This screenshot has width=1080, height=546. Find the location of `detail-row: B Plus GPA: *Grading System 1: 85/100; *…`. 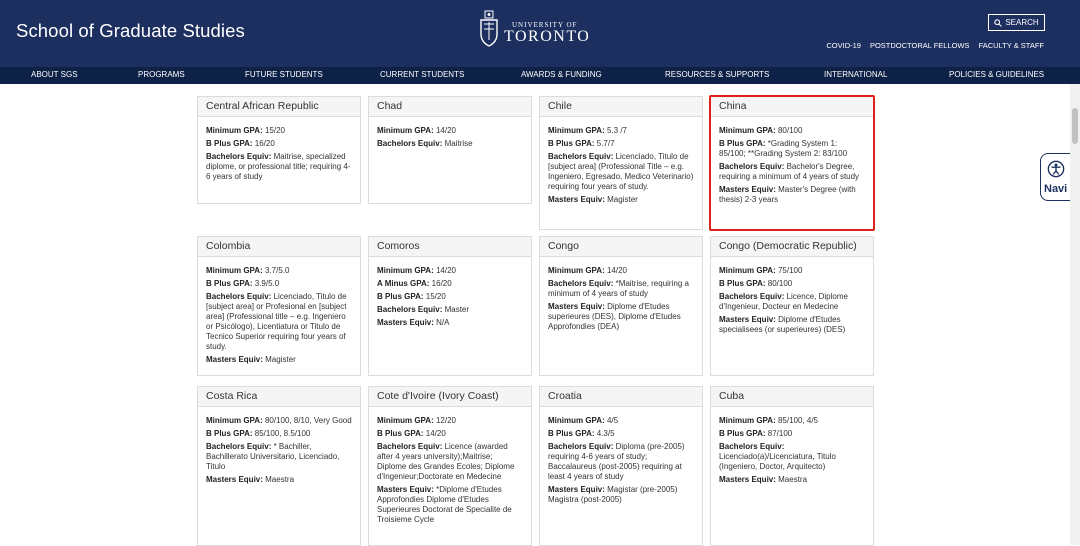

detail-row: B Plus GPA: *Grading System 1: 85/100; *… is located at coordinates (792, 149).